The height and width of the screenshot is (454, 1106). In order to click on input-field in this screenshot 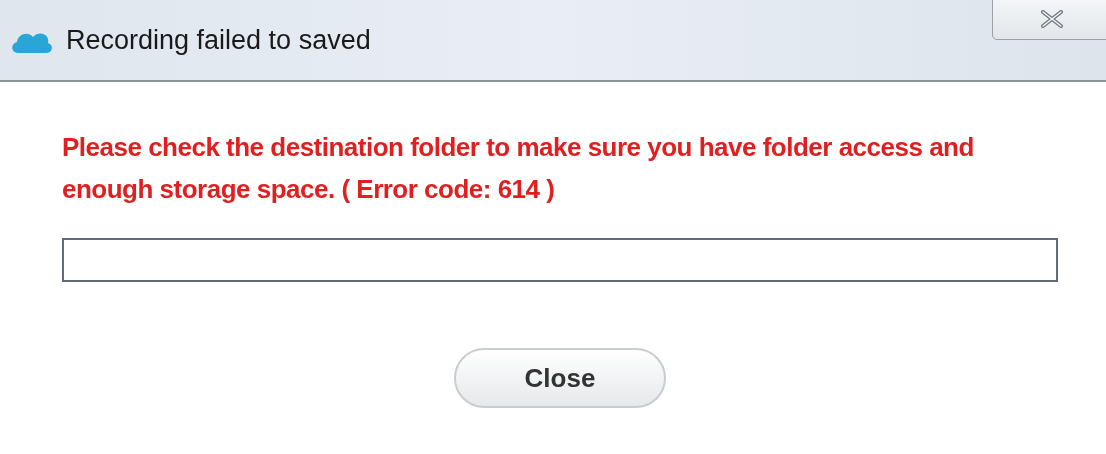, I will do `click(560, 260)`.